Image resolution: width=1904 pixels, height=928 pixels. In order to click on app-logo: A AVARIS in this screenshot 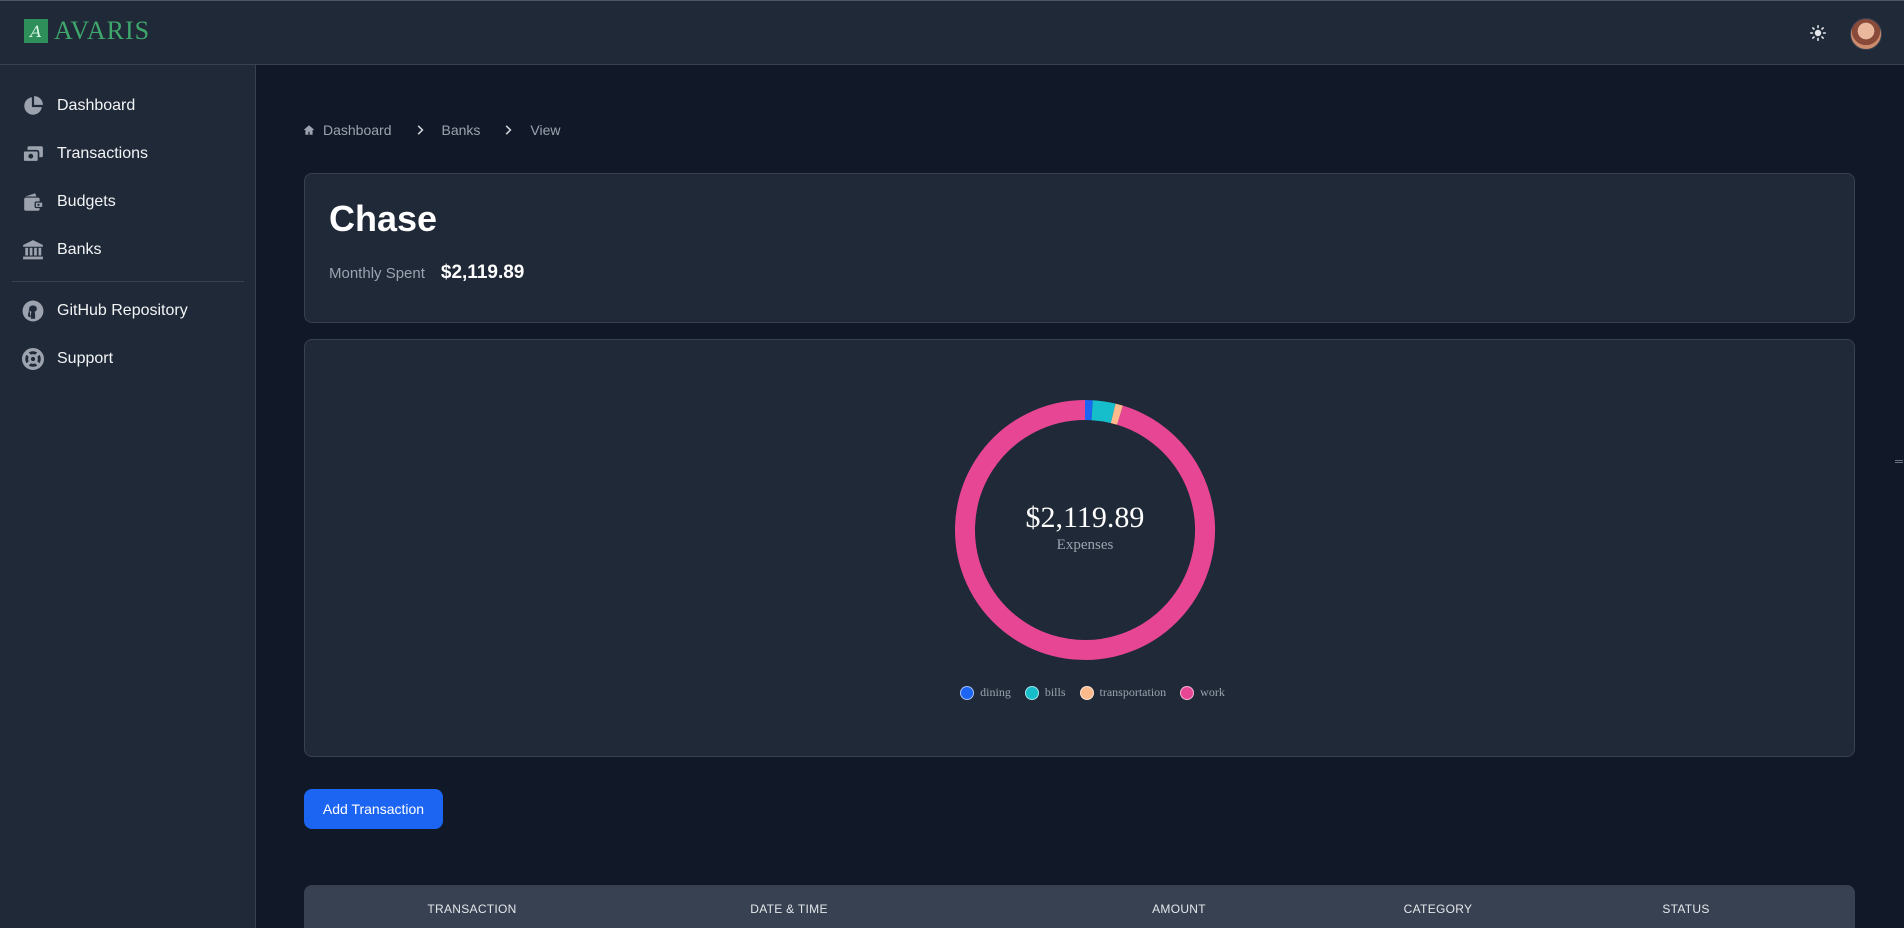, I will do `click(87, 30)`.